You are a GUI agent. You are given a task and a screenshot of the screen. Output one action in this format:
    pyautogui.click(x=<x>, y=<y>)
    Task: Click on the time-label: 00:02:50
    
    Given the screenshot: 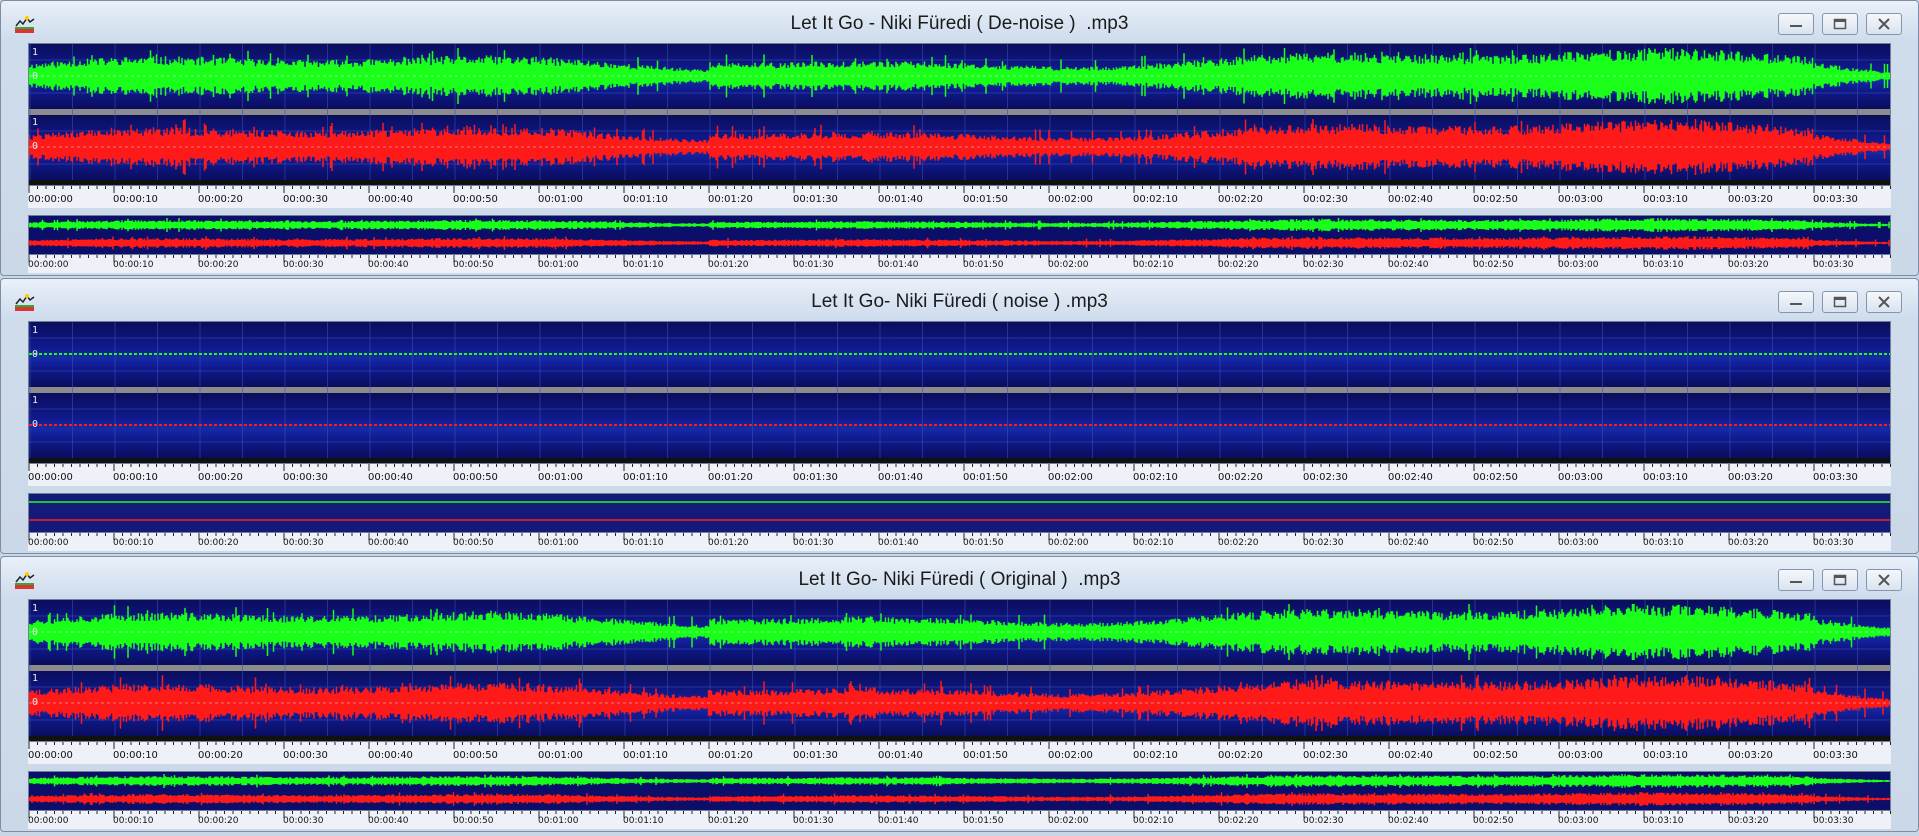 What is the action you would take?
    pyautogui.click(x=1495, y=199)
    